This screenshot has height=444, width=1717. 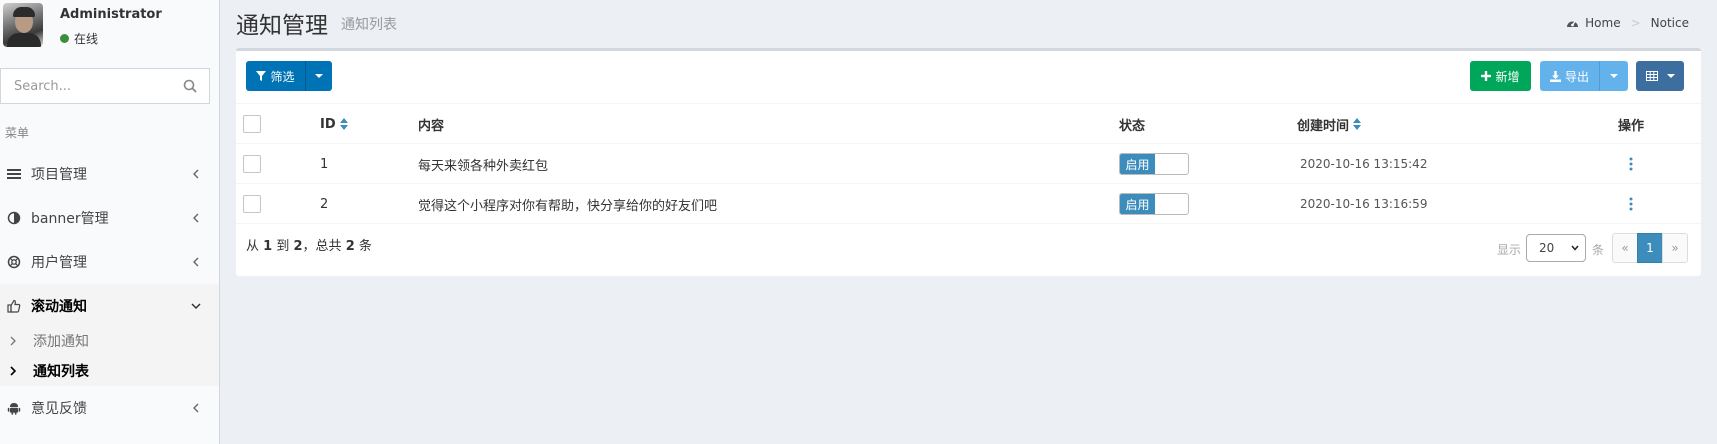 I want to click on dashboard-icon, so click(x=1573, y=24).